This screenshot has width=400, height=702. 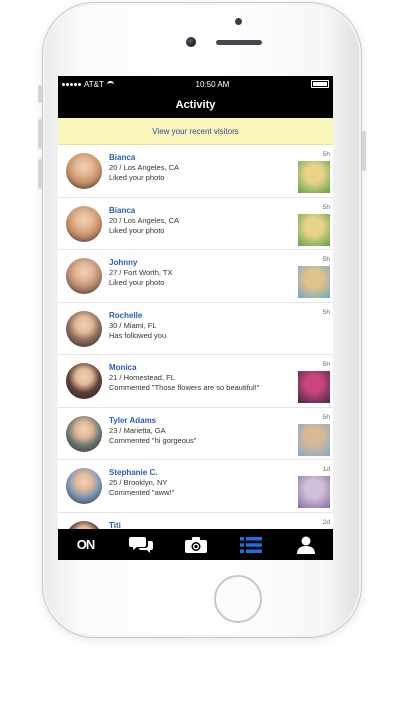 What do you see at coordinates (200, 421) in the screenshot?
I see `user-name: Tyler Adams` at bounding box center [200, 421].